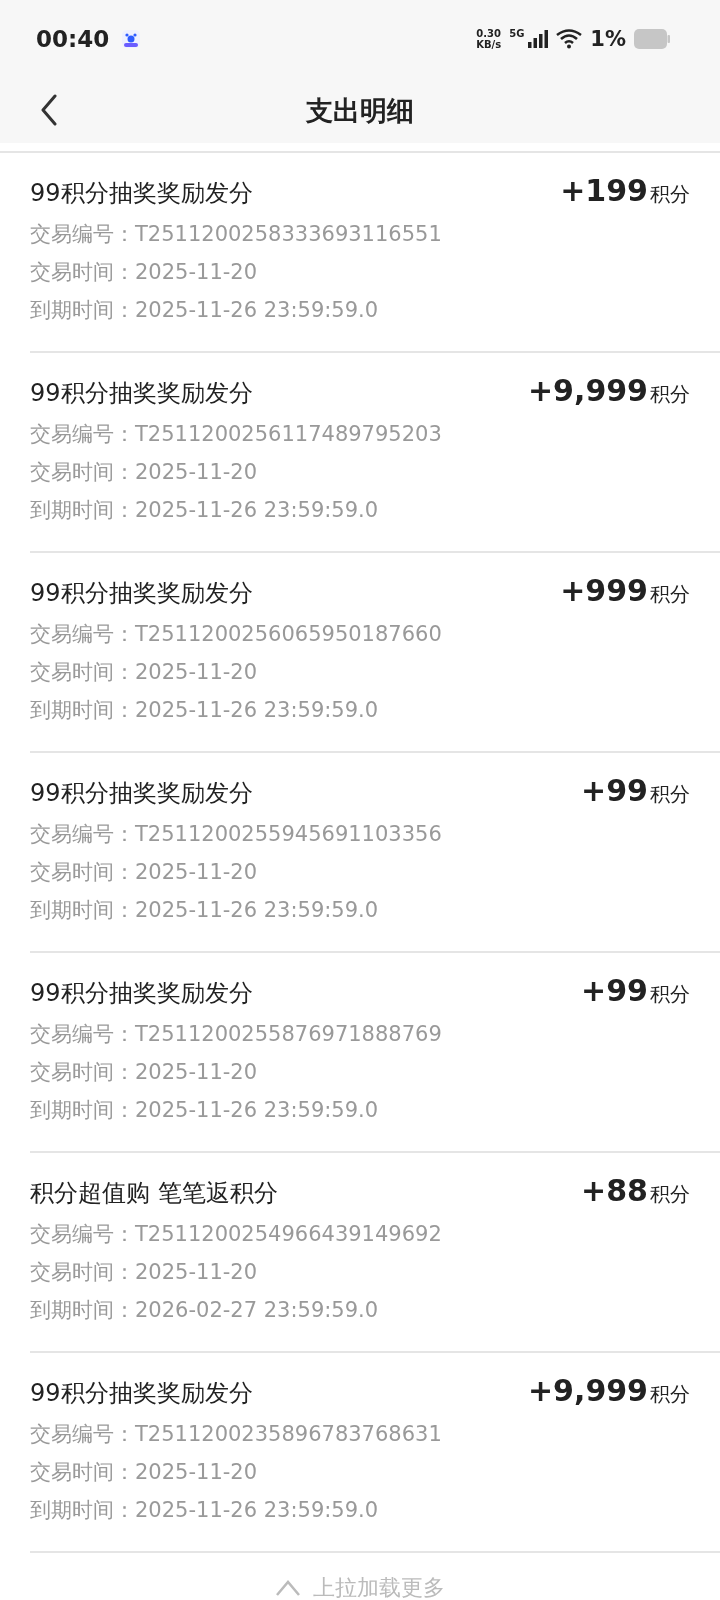 The width and height of the screenshot is (720, 1600). What do you see at coordinates (517, 33) in the screenshot?
I see `network-type: 5G` at bounding box center [517, 33].